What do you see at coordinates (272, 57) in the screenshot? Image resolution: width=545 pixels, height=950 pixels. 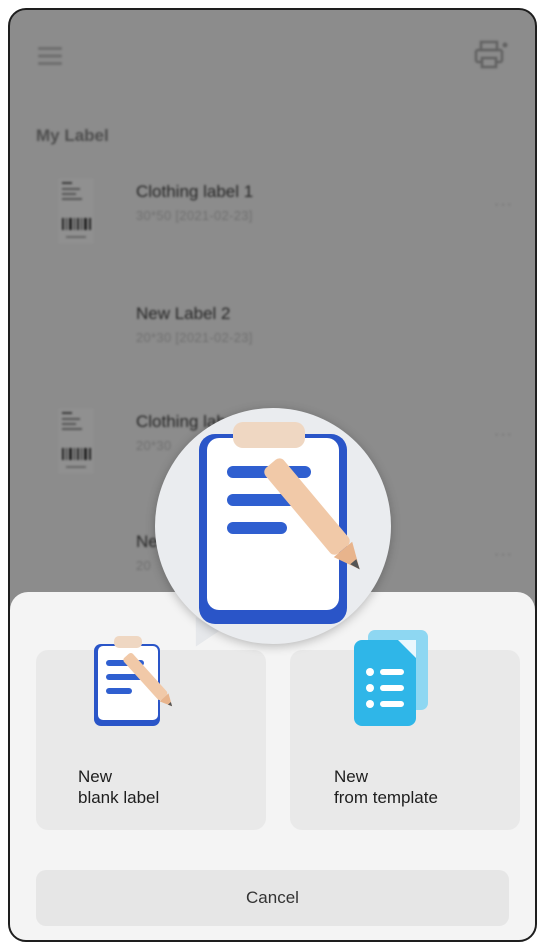 I see `top-bar` at bounding box center [272, 57].